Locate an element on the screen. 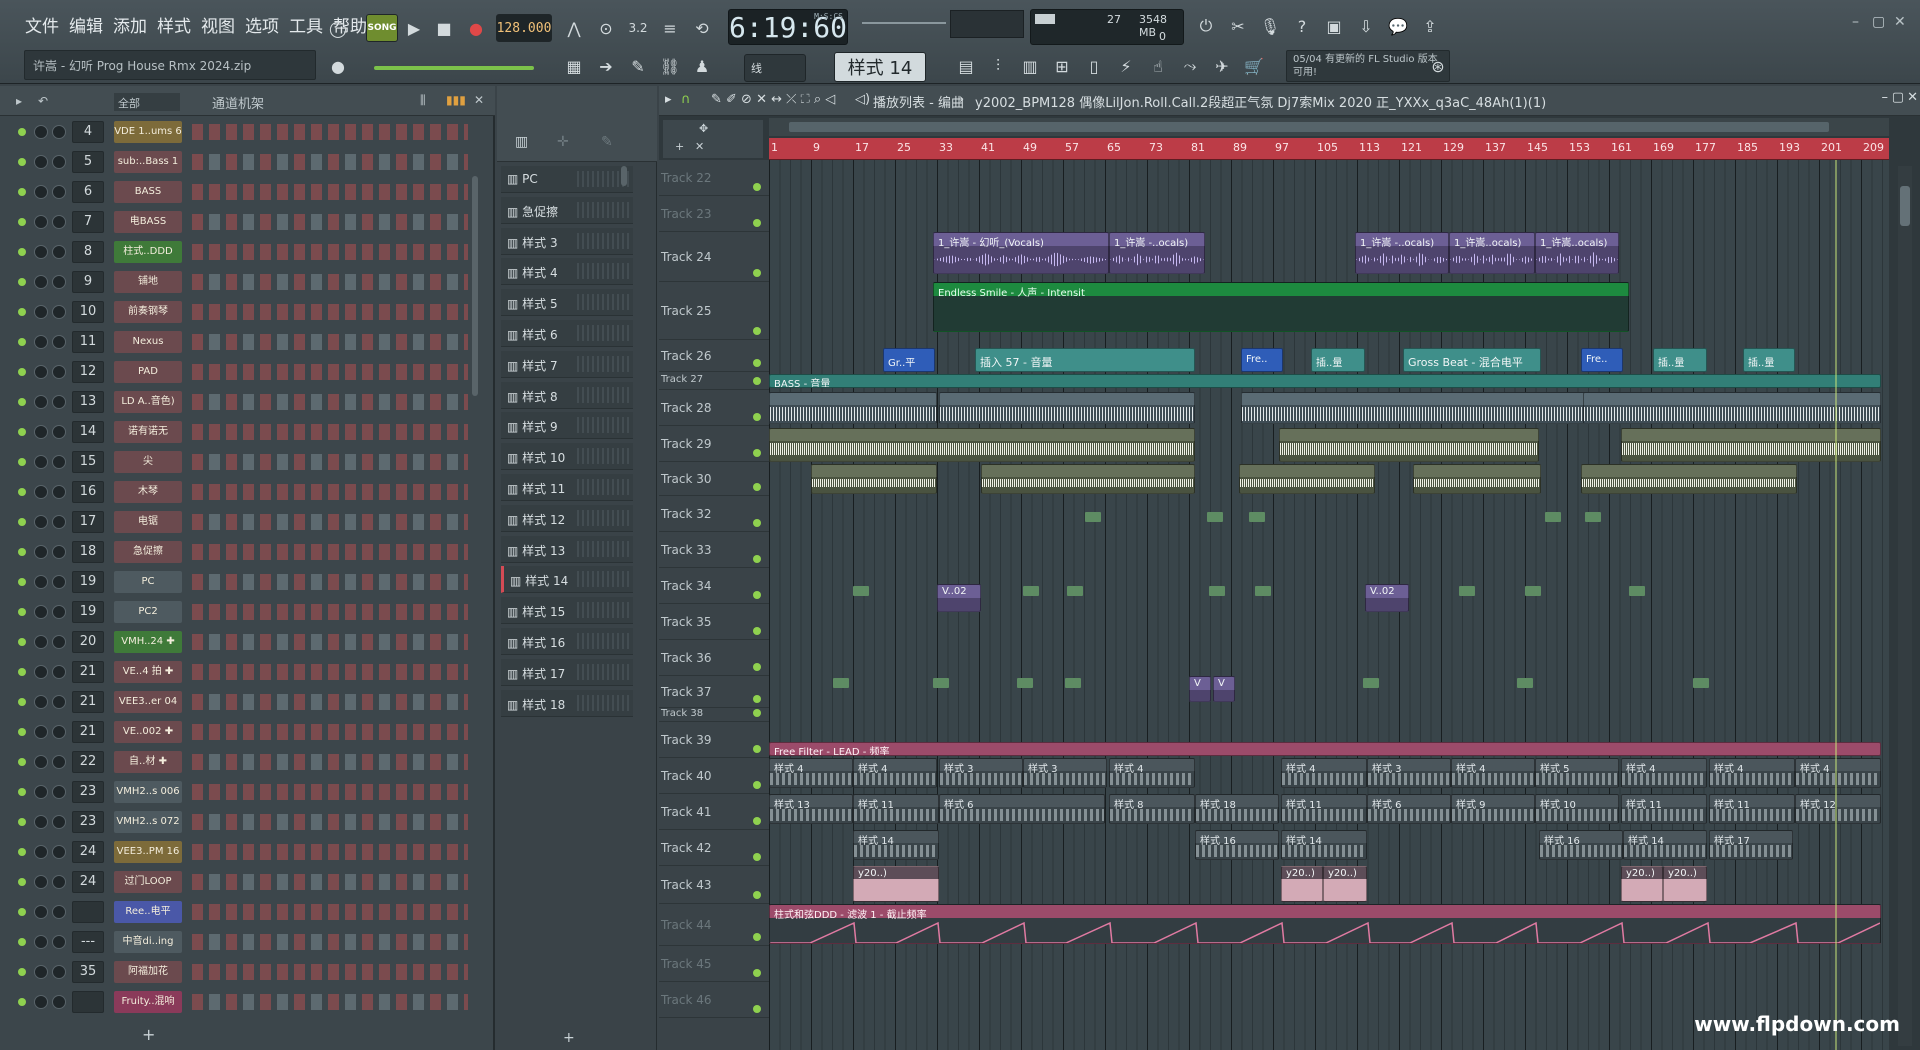  plugin-icon: ⚡ is located at coordinates (1126, 66).